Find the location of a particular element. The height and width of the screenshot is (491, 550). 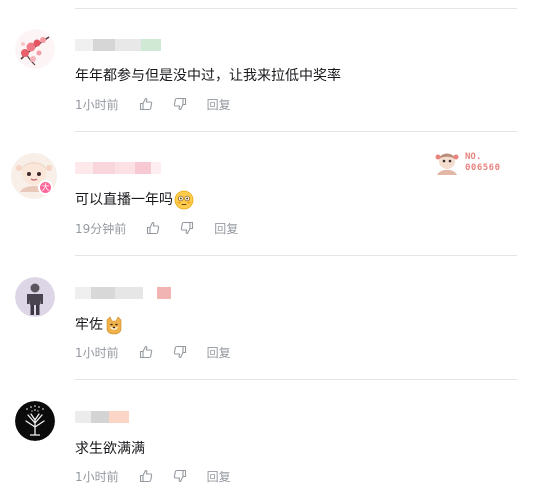

flushed-face-emoji is located at coordinates (184, 200).